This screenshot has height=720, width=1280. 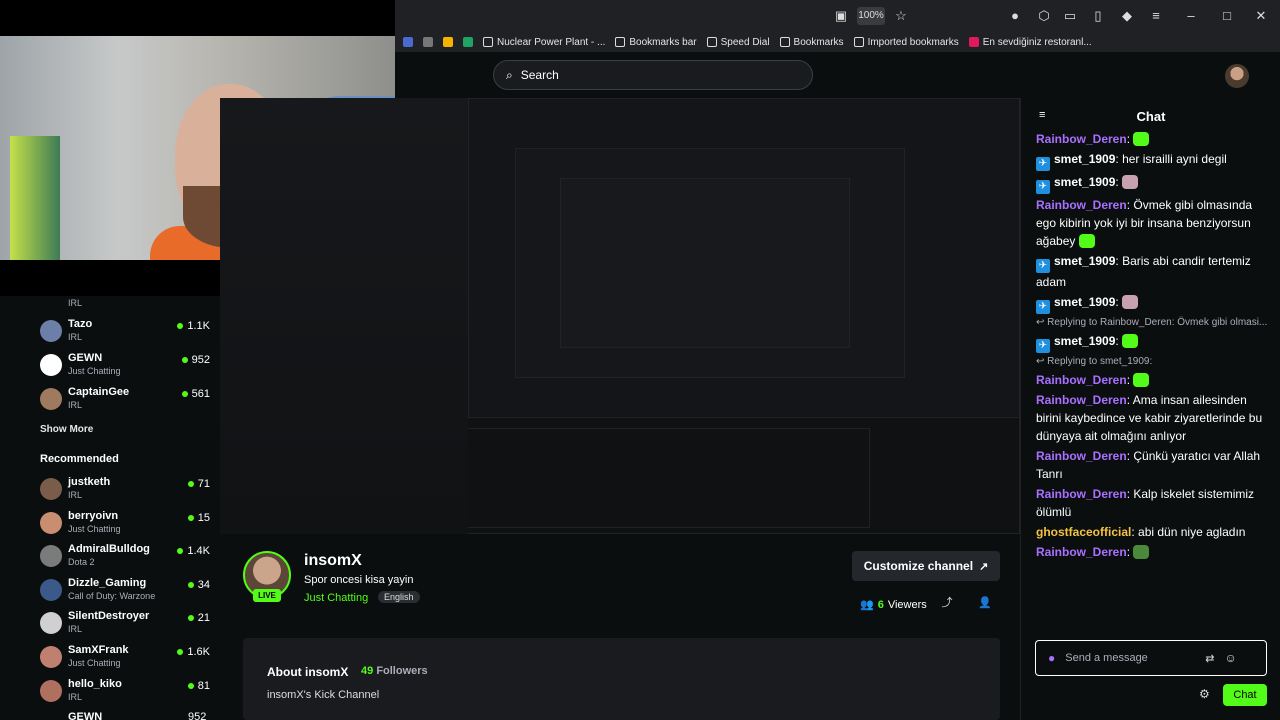 What do you see at coordinates (1083, 532) in the screenshot?
I see `chat-username: ghostfaceofficial` at bounding box center [1083, 532].